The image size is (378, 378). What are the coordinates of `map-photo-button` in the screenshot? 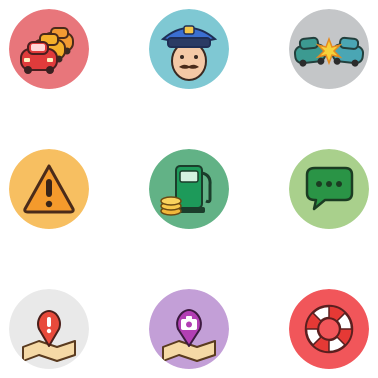 It's located at (189, 329).